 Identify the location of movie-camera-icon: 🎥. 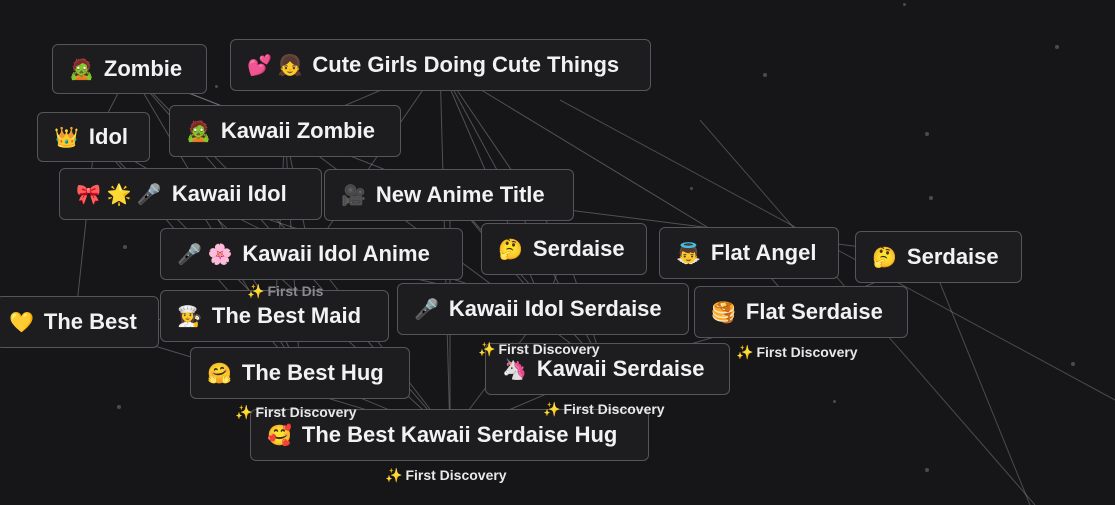
(353, 195).